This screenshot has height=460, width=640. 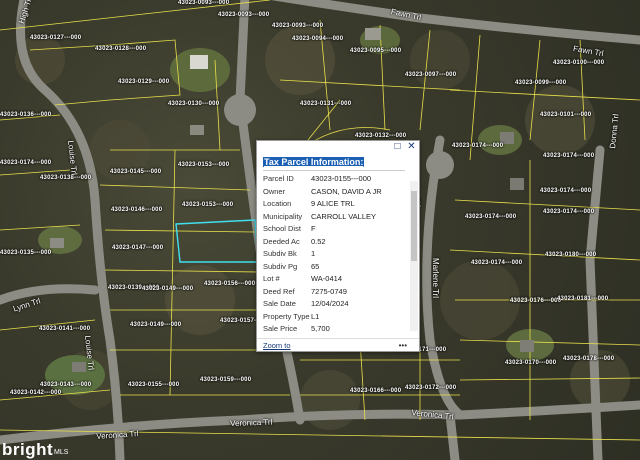 What do you see at coordinates (330, 303) in the screenshot?
I see `attribute-value: 12/04/2024` at bounding box center [330, 303].